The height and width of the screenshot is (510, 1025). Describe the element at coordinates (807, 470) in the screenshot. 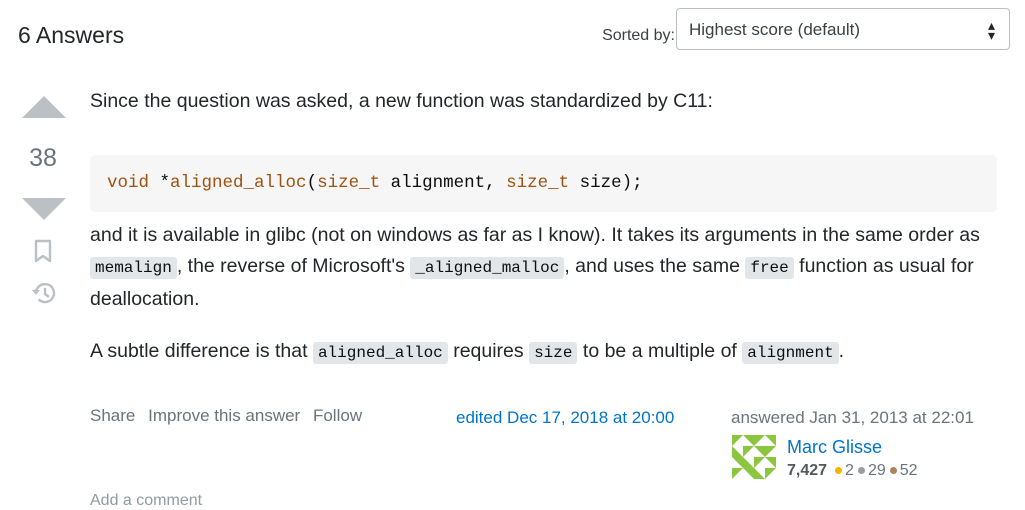

I see `reputation-score: 7,427` at that location.